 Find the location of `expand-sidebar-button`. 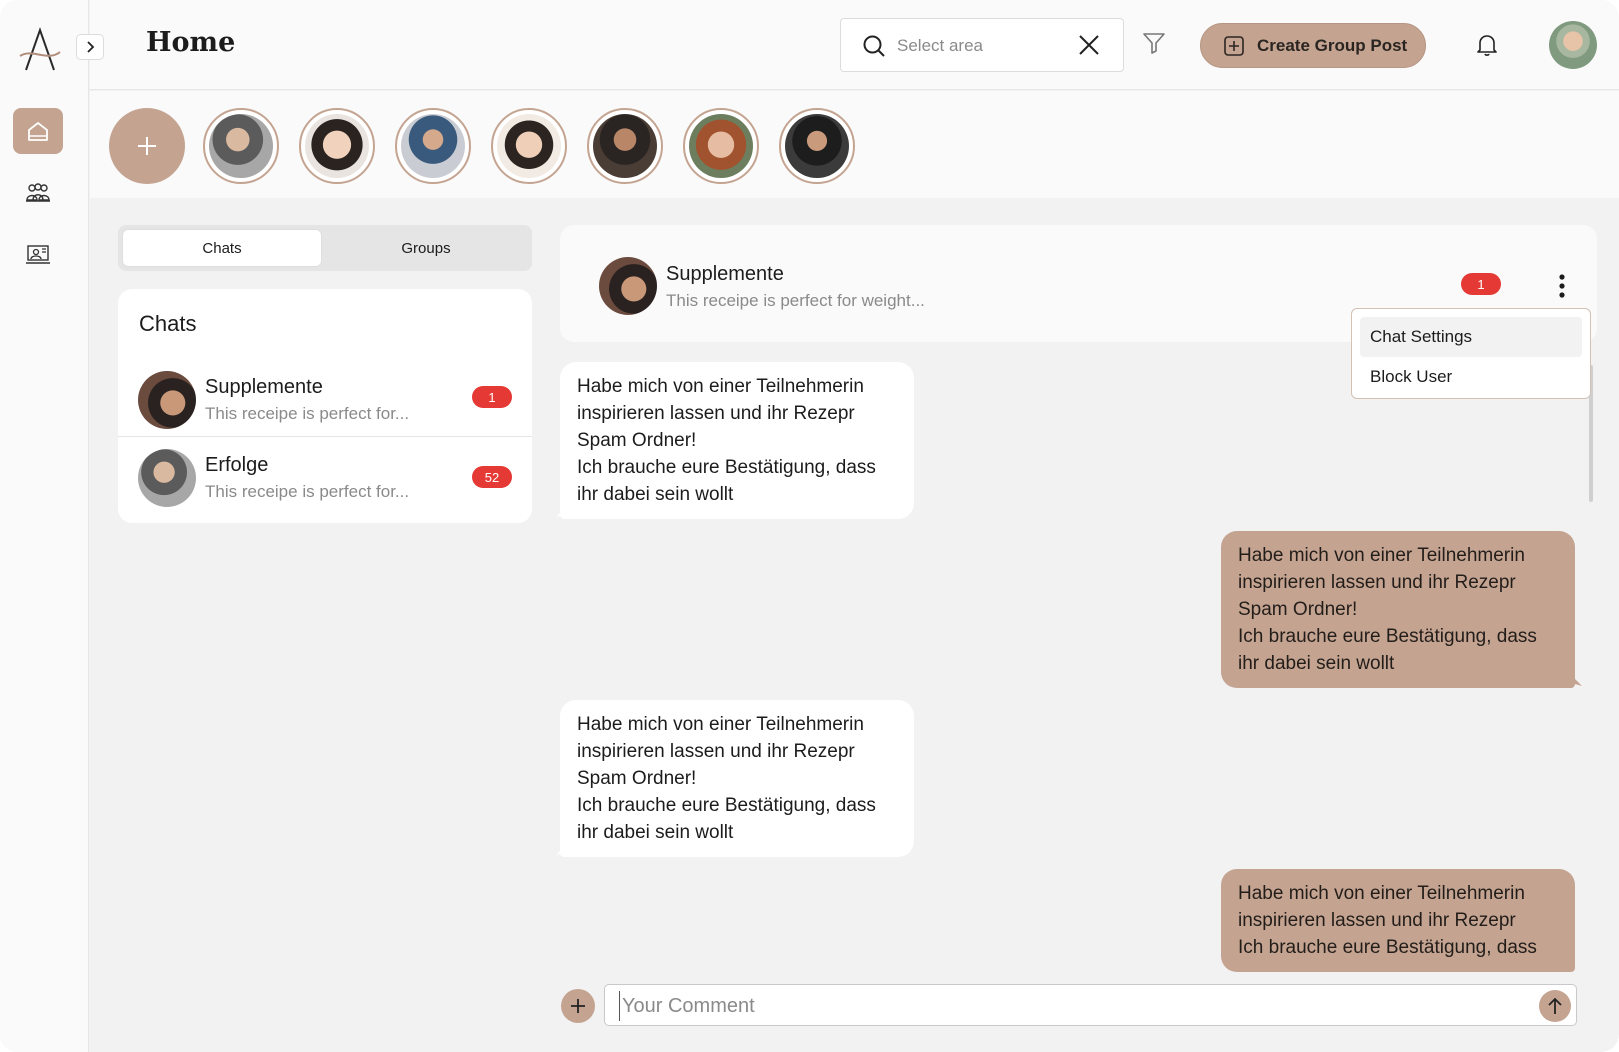

expand-sidebar-button is located at coordinates (90, 47).